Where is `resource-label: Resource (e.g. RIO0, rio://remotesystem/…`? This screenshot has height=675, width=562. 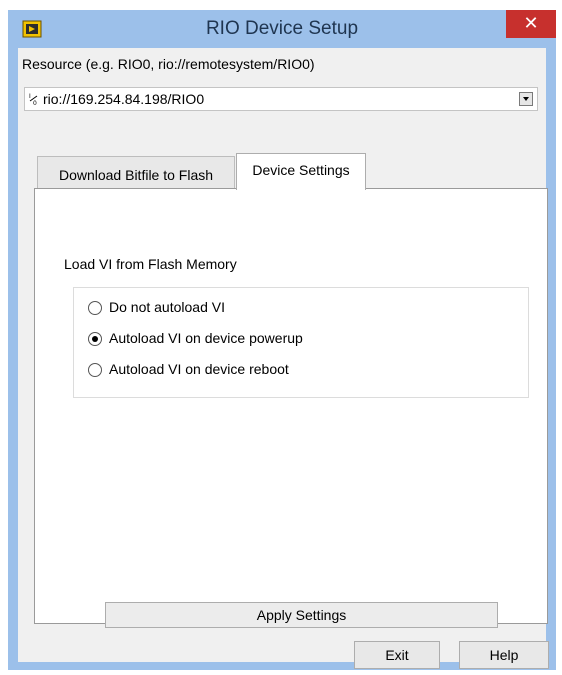 resource-label: Resource (e.g. RIO0, rio://remotesystem/… is located at coordinates (168, 64).